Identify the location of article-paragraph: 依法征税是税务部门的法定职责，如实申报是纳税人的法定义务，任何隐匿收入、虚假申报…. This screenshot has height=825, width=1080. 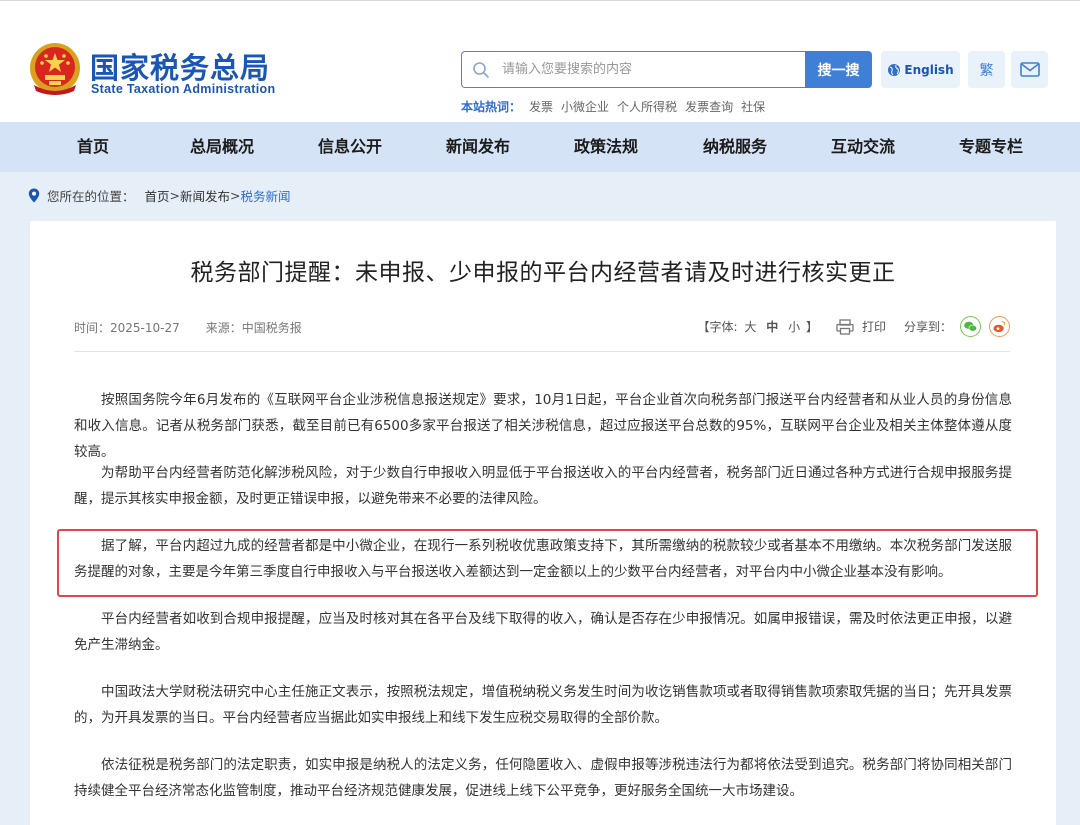
(543, 778).